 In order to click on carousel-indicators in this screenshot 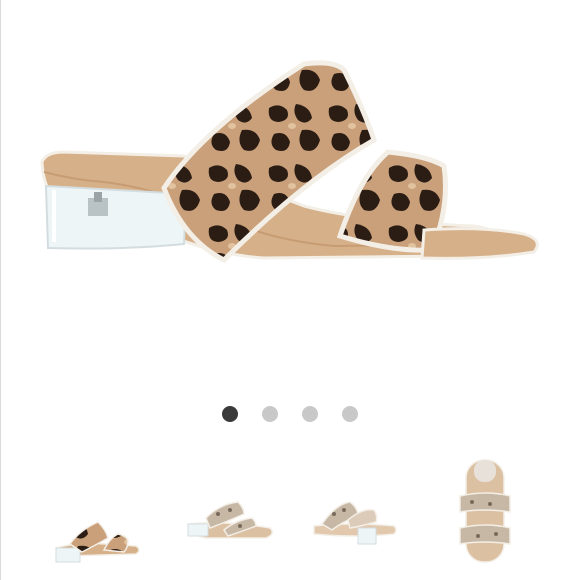, I will do `click(290, 415)`.